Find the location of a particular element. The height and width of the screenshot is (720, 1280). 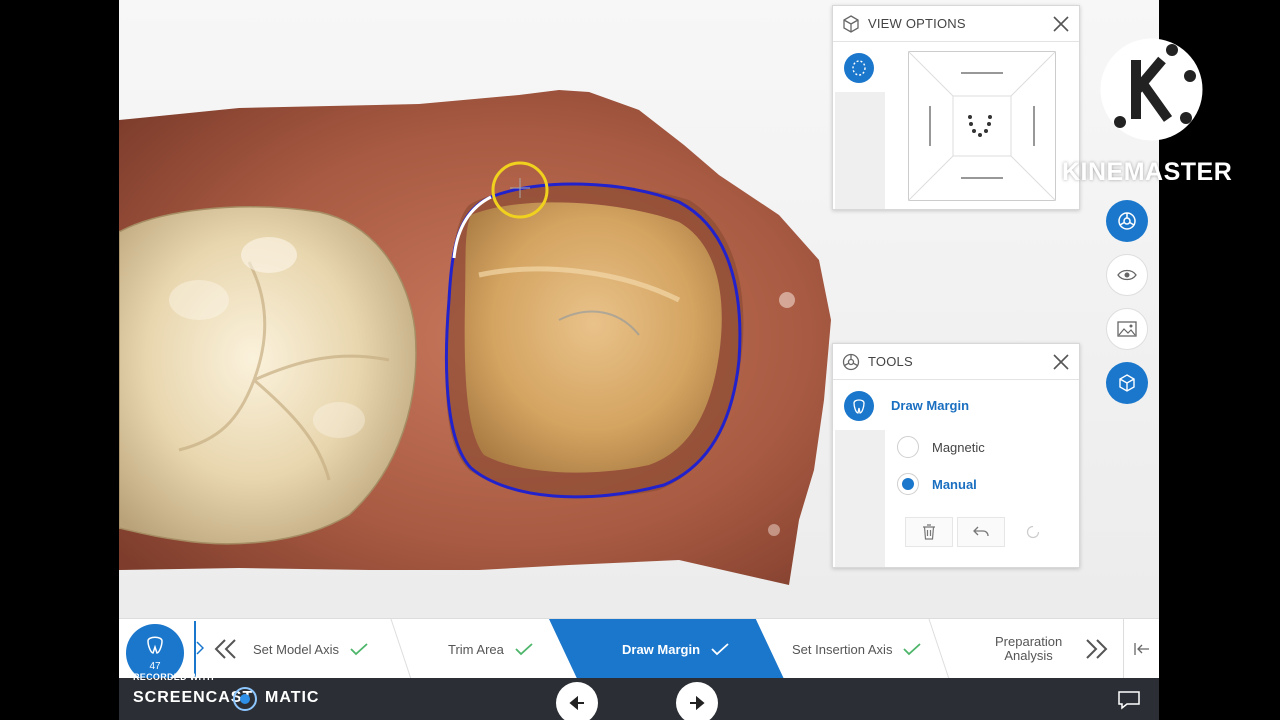

case-number: 47 is located at coordinates (155, 666).